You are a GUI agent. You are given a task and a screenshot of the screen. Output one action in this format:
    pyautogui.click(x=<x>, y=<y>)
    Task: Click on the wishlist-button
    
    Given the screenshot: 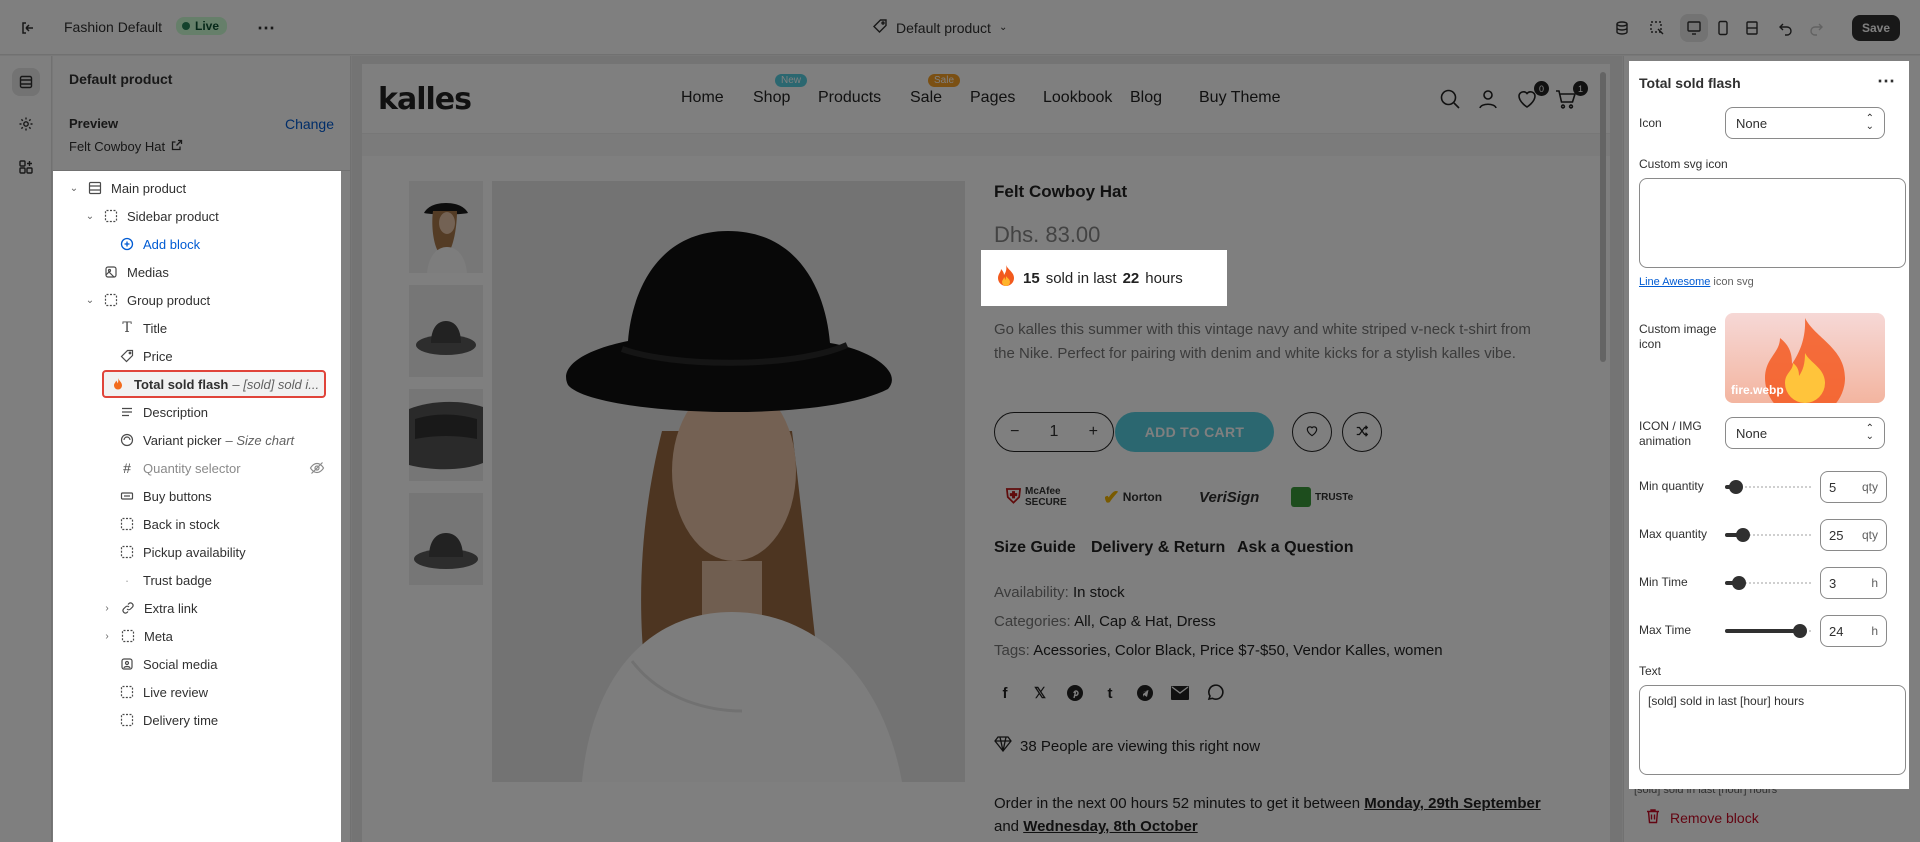 What is the action you would take?
    pyautogui.click(x=1312, y=432)
    